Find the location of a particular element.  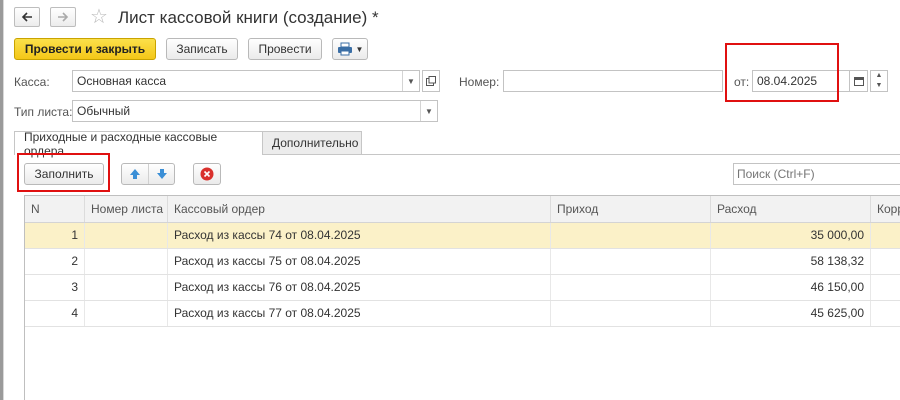

fill-highlight-box is located at coordinates (63, 172).